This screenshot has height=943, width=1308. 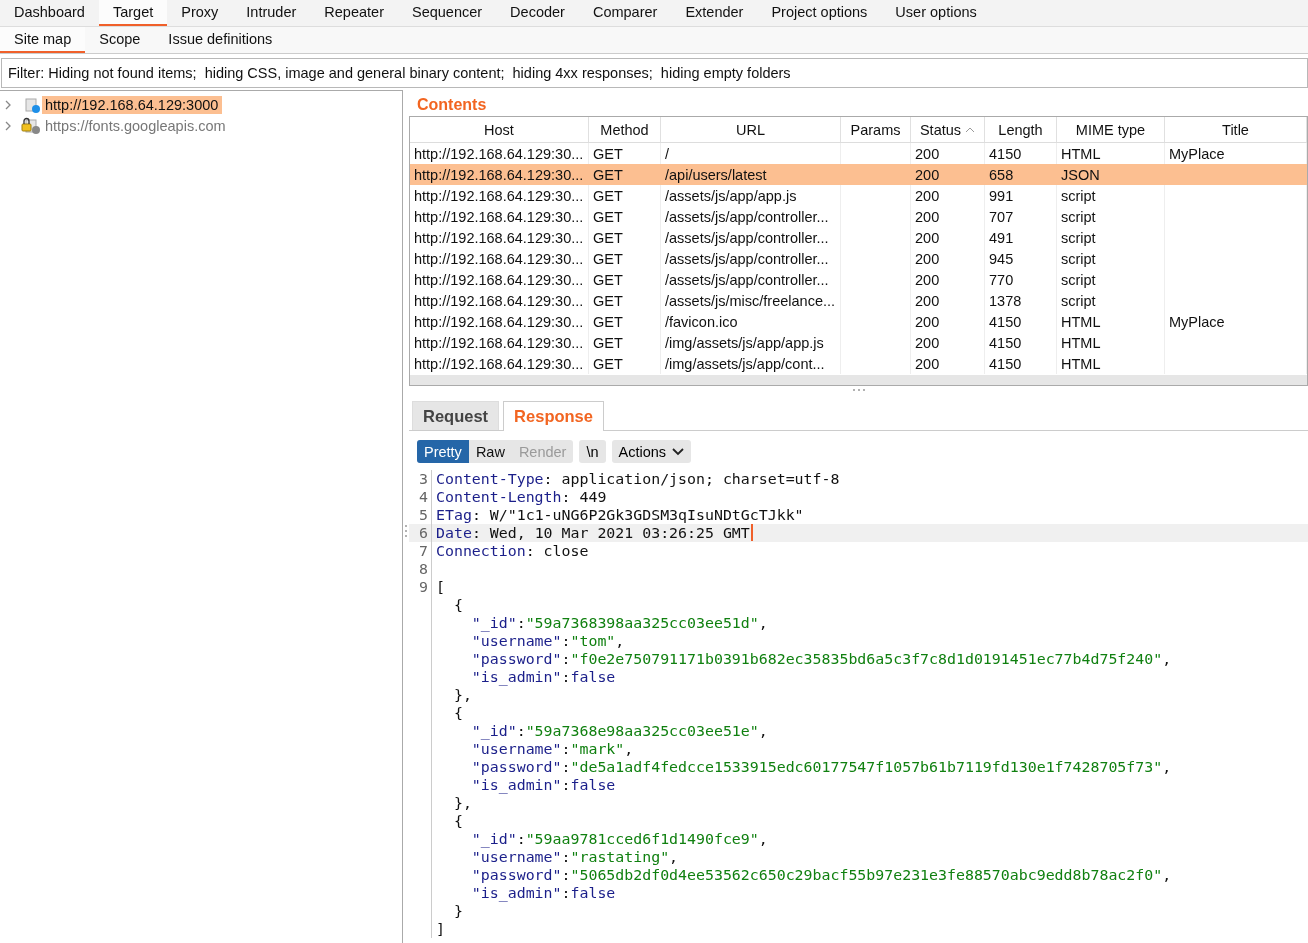 I want to click on code-line: ETag: W/"1c1-uNG6P2Gk3GDSM3qIsuNDtGcTJkk", so click(x=620, y=515).